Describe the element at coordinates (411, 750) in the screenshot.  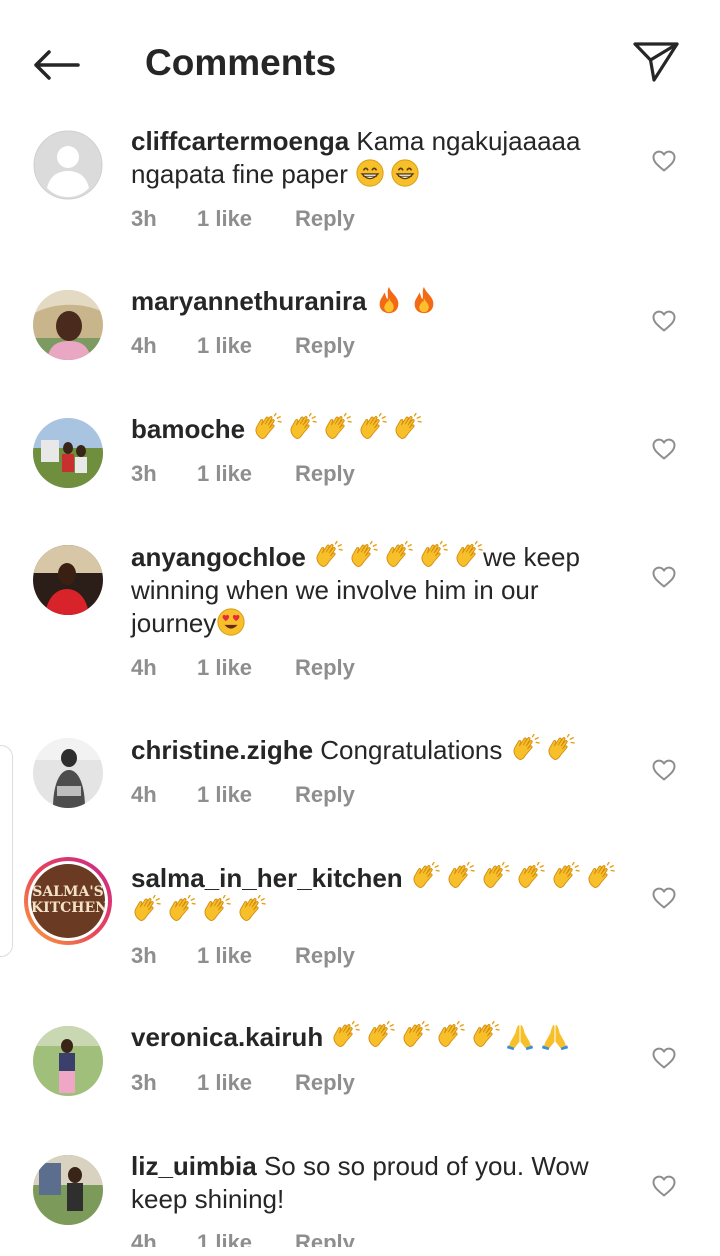
I see `comment-text: Congratulations` at that location.